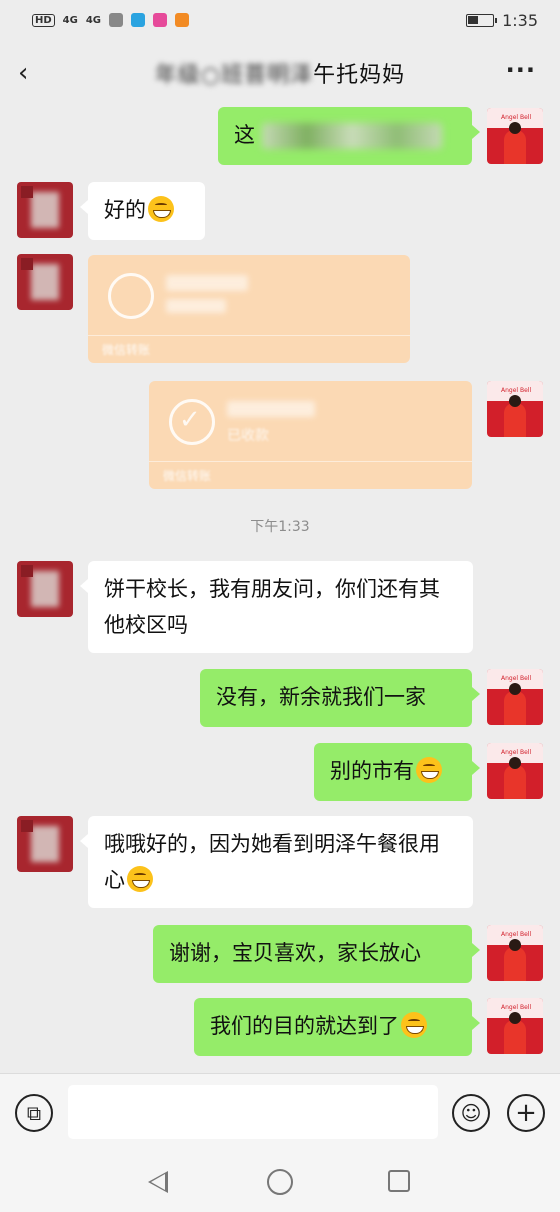 The image size is (560, 1212). I want to click on input-bar: ⧉ ☺ +, so click(280, 1112).